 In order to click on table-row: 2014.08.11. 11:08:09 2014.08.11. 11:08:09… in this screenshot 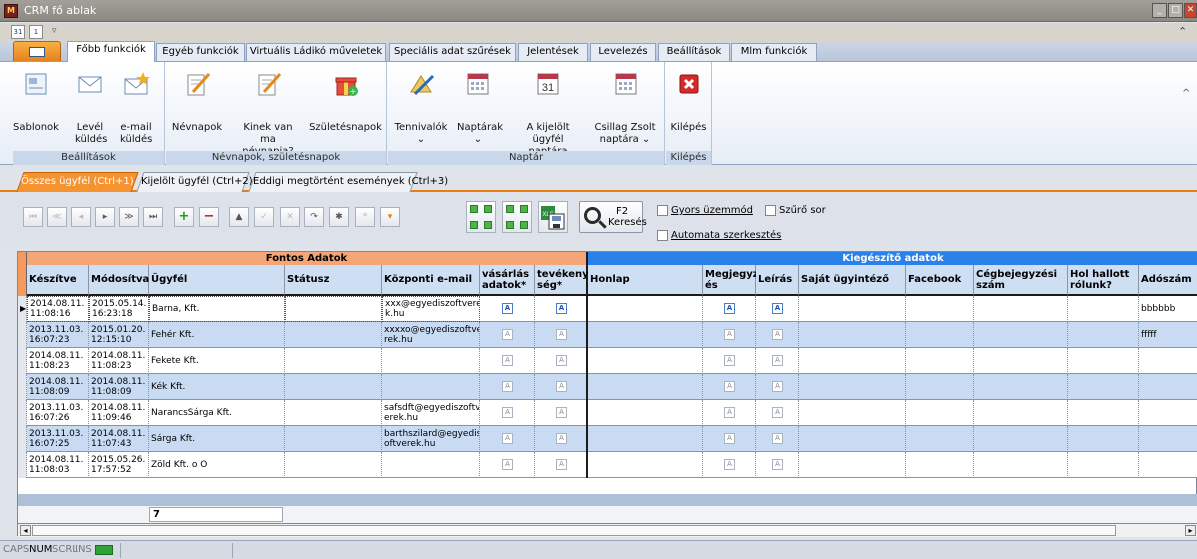, I will do `click(607, 387)`.